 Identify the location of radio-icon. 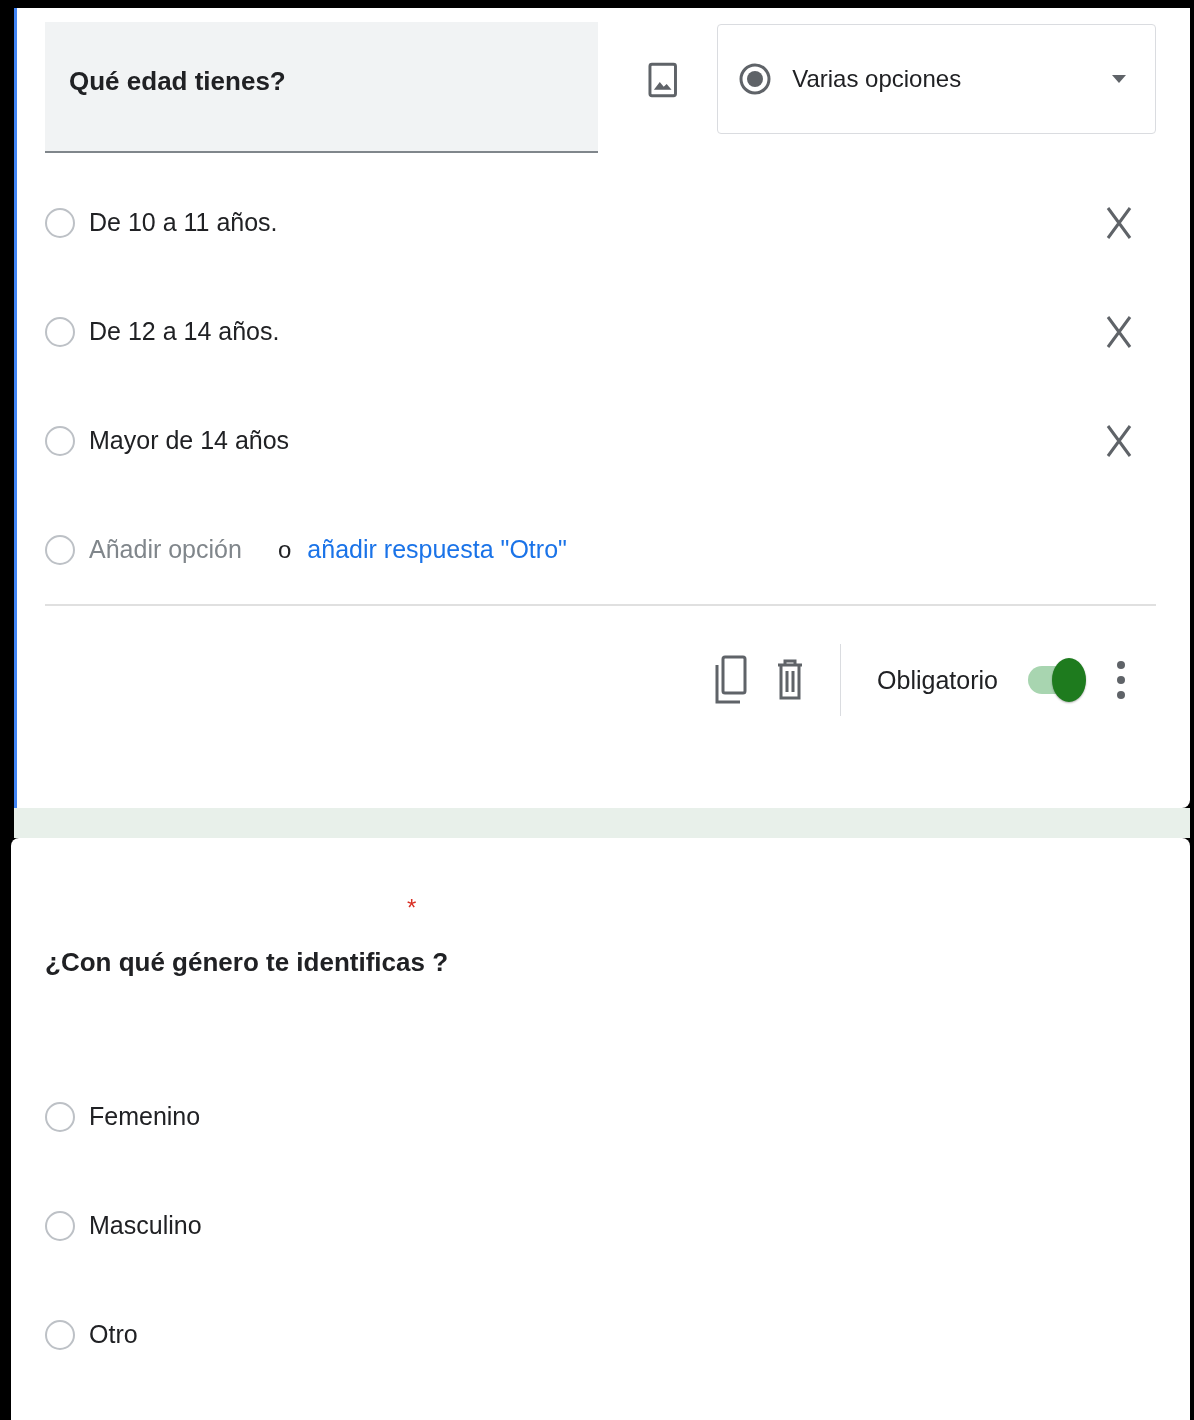
(755, 79).